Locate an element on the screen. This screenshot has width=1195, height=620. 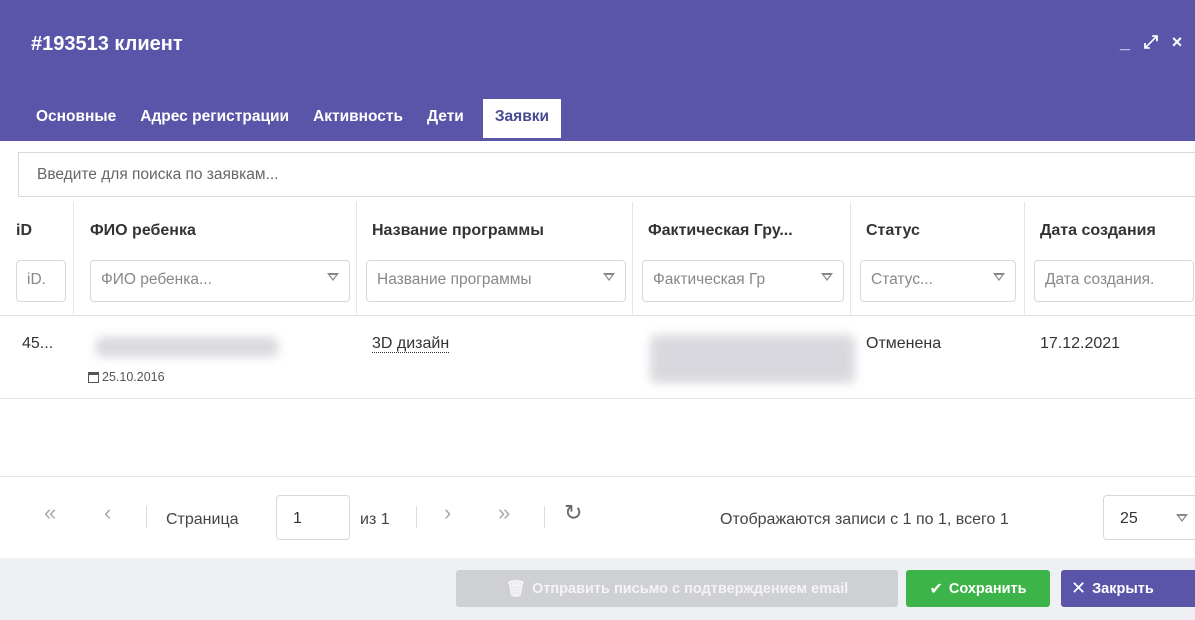
trash-icon: 🗑 is located at coordinates (516, 589).